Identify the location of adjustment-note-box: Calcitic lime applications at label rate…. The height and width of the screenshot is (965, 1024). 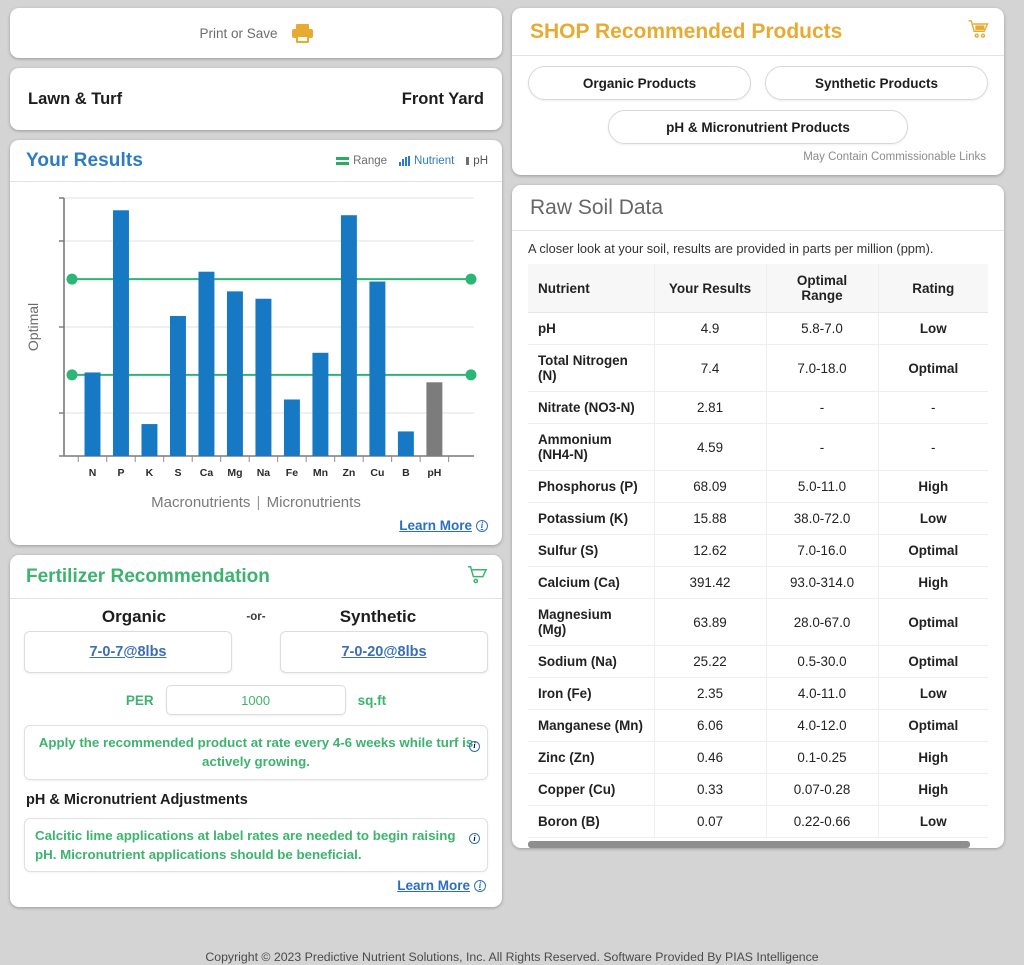
(256, 845).